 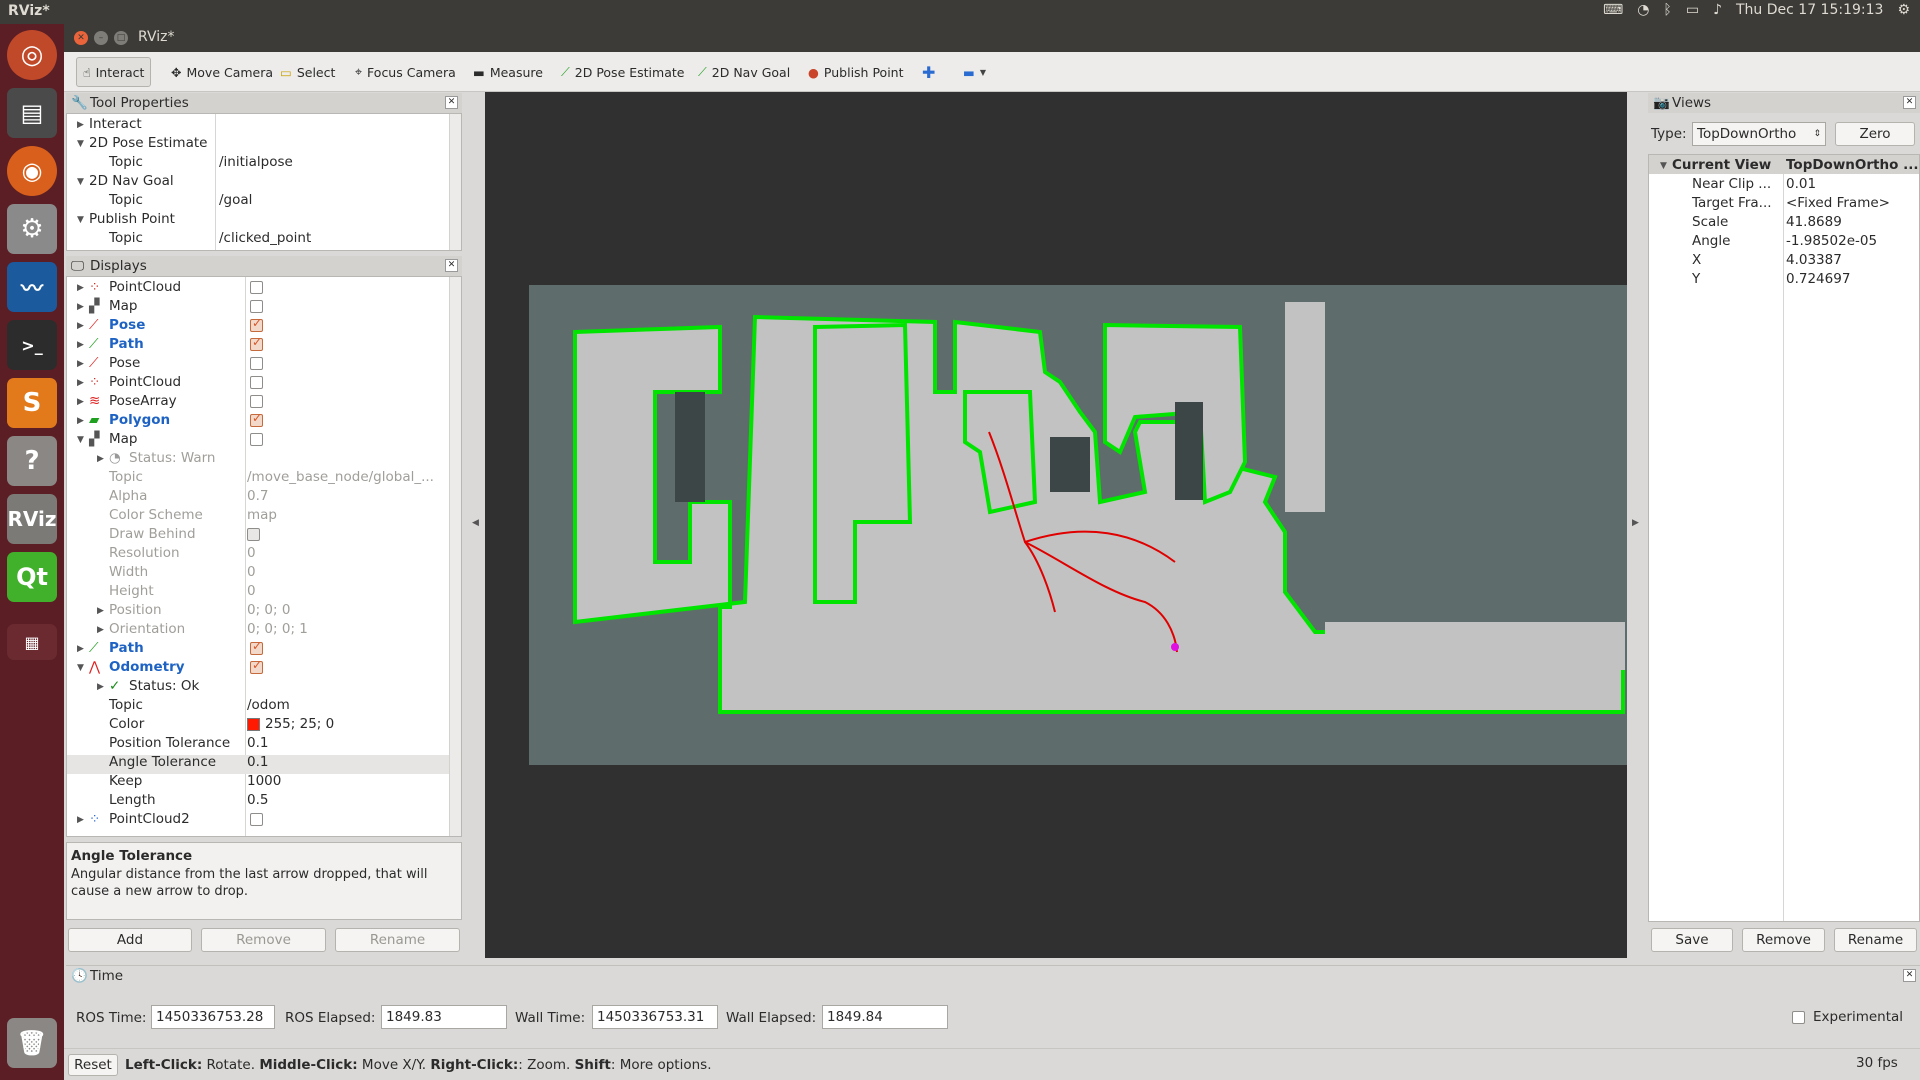 What do you see at coordinates (131, 591) in the screenshot?
I see `map-height: Height` at bounding box center [131, 591].